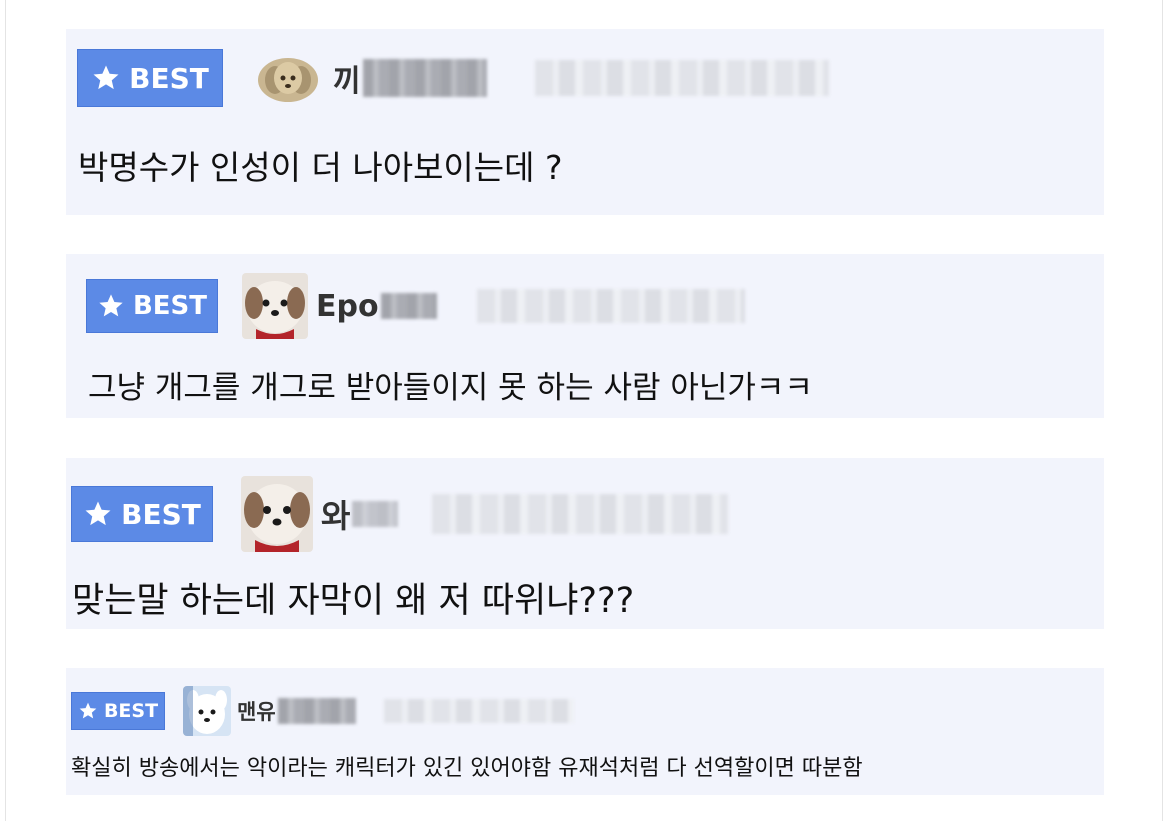 The image size is (1170, 821). Describe the element at coordinates (347, 306) in the screenshot. I see `user-nickname: Epo` at that location.